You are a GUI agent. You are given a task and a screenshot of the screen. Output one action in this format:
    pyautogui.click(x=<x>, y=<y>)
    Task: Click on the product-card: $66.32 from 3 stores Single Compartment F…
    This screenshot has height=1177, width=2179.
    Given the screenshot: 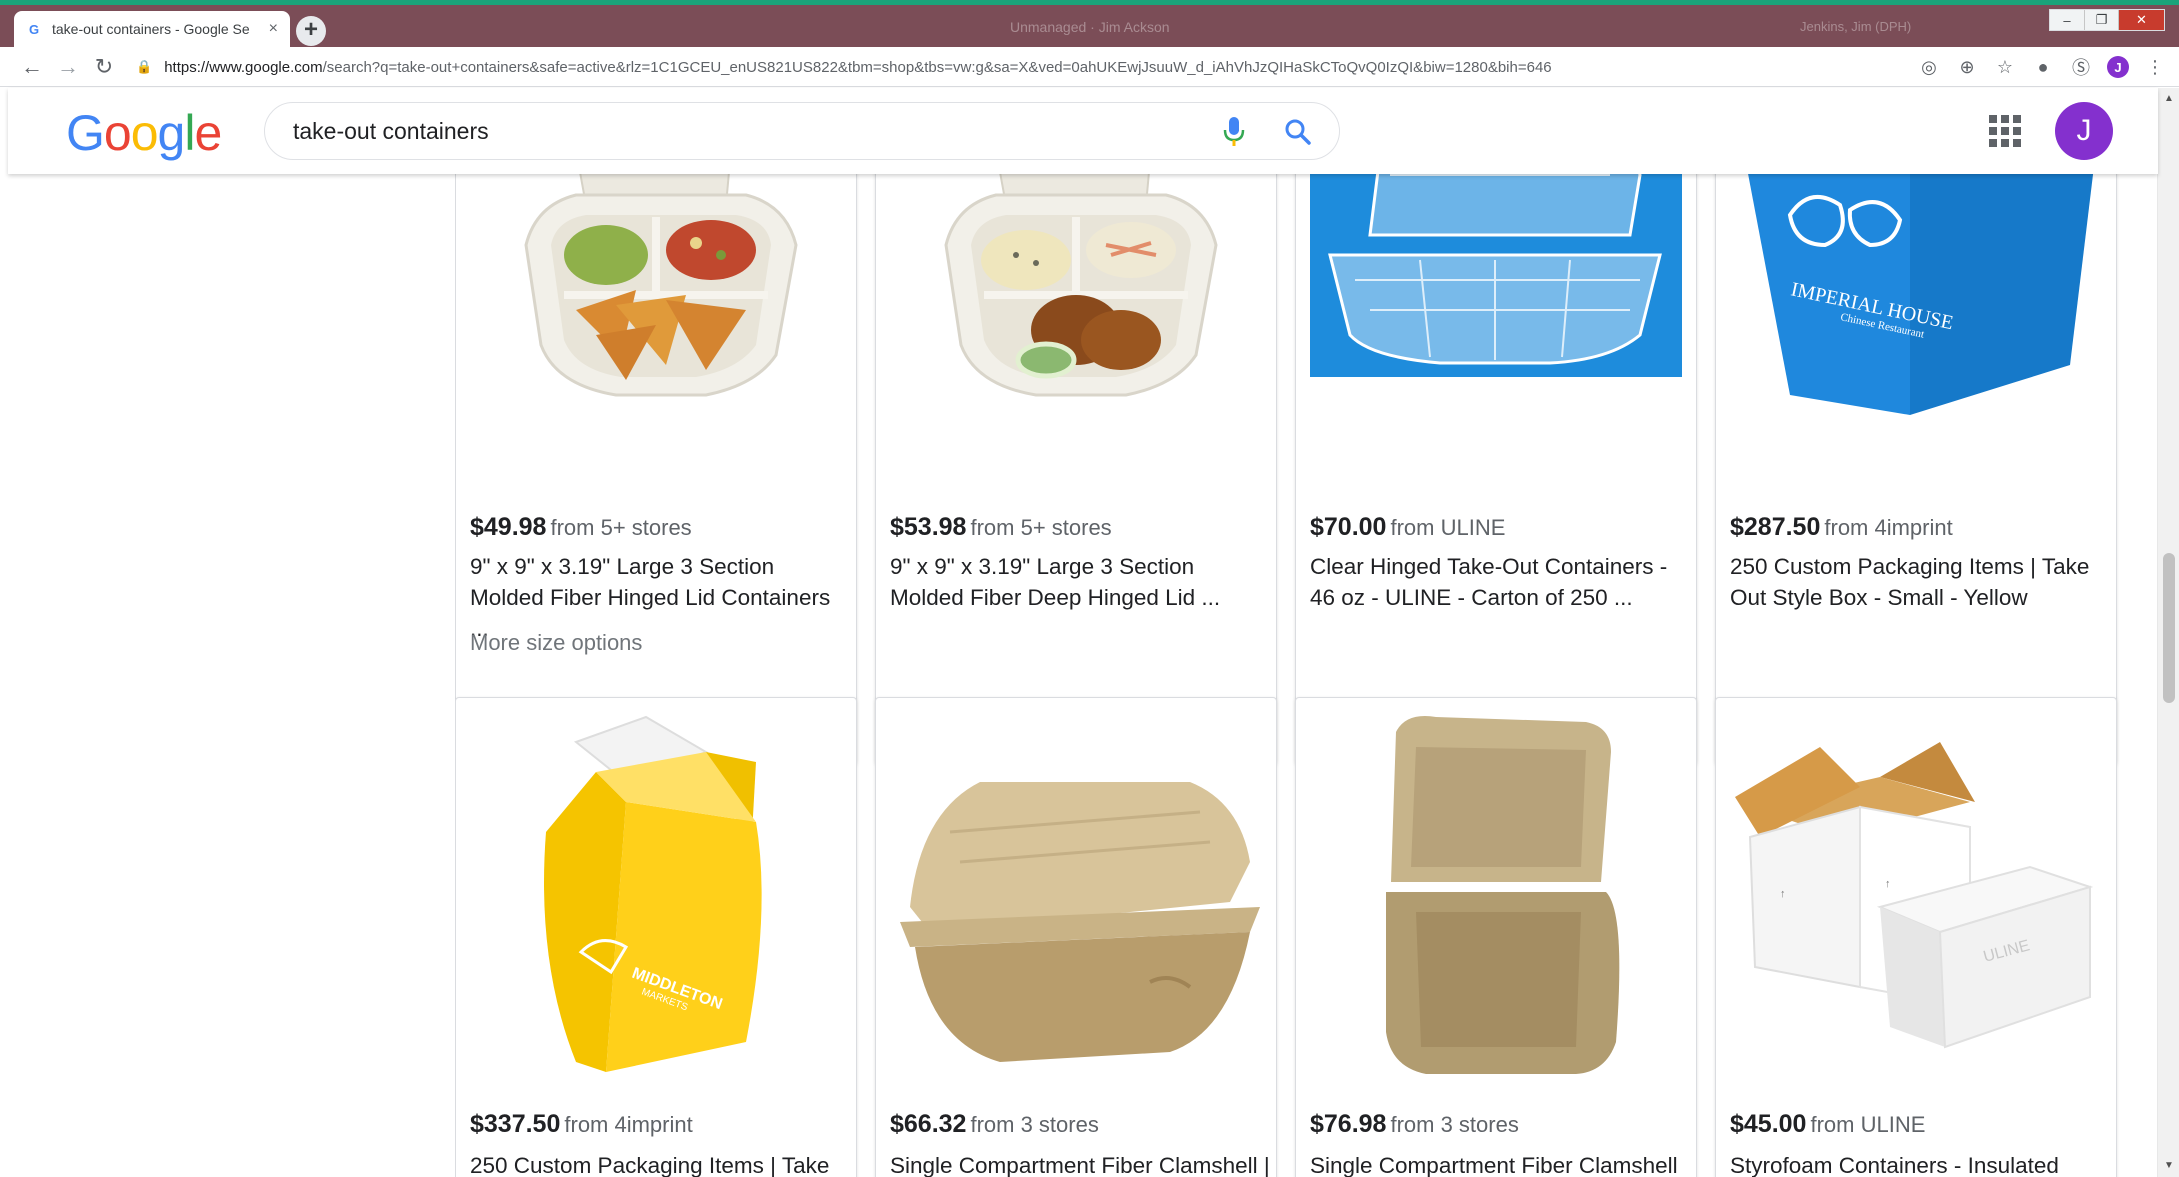 What is the action you would take?
    pyautogui.click(x=1076, y=937)
    